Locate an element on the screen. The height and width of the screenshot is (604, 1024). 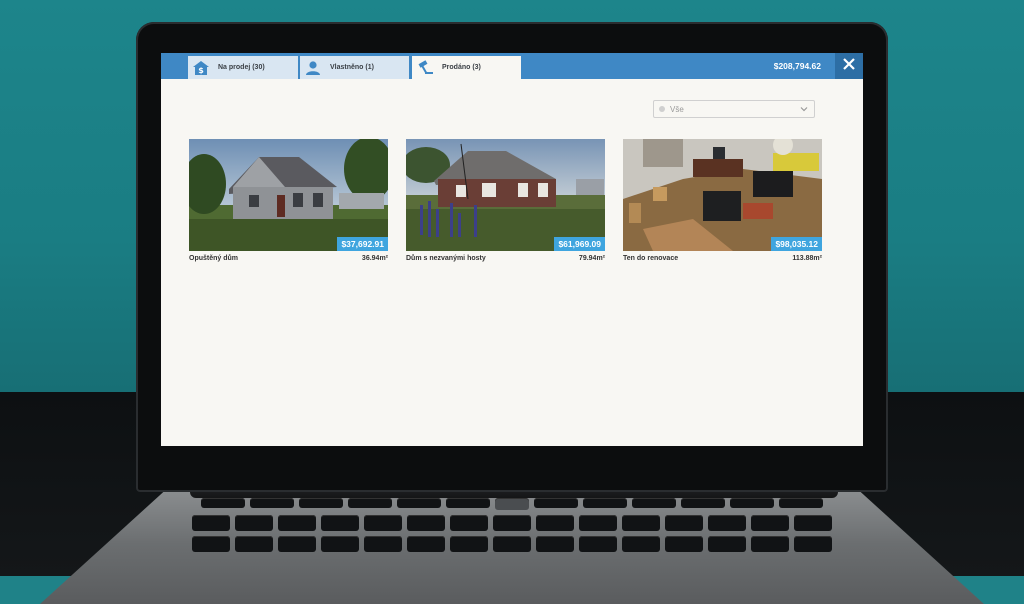
tab-sold: Prodáno (3) is located at coordinates (466, 67).